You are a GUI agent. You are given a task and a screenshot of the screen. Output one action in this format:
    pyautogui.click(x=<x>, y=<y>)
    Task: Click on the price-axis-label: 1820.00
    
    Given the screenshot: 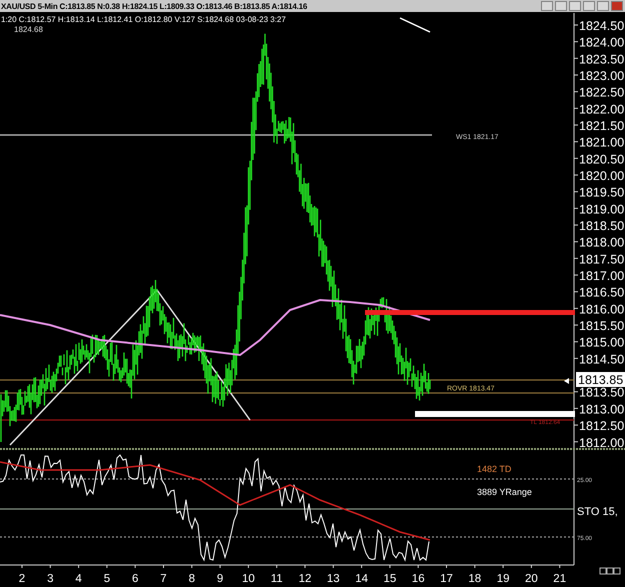 What is the action you would take?
    pyautogui.click(x=601, y=176)
    